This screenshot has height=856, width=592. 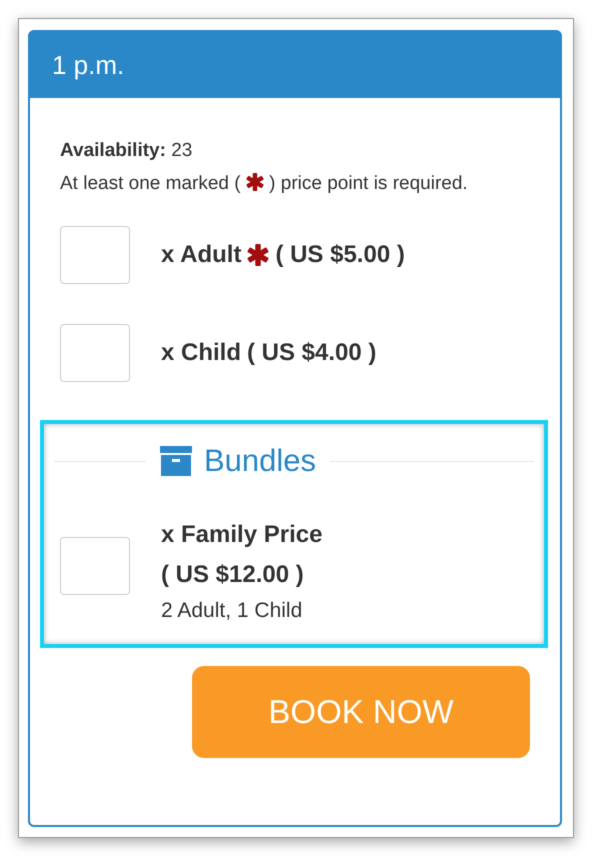 What do you see at coordinates (361, 712) in the screenshot?
I see `book-now-button: BOOK NOW` at bounding box center [361, 712].